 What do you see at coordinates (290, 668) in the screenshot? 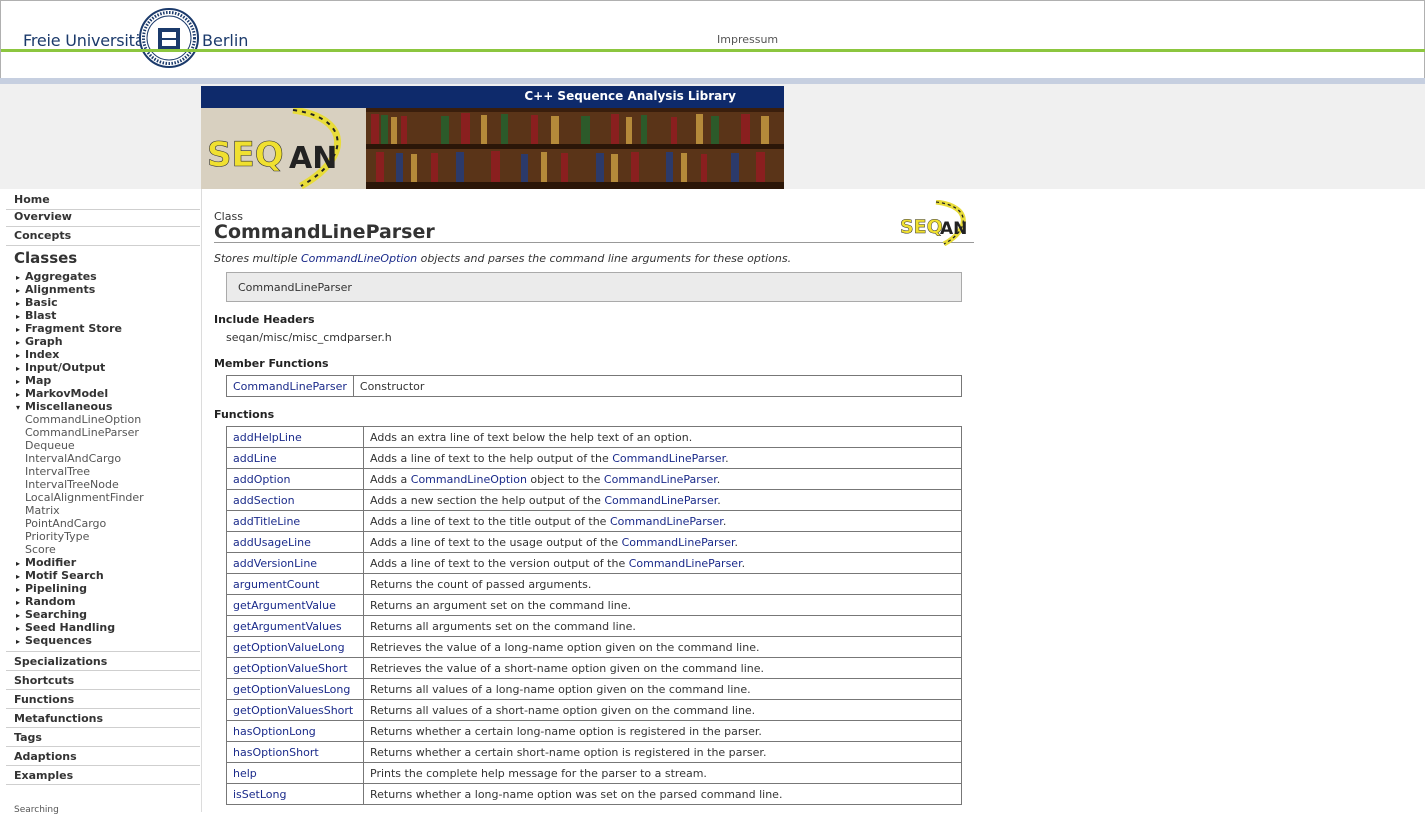
I see `function-link: getOptionValueShort` at bounding box center [290, 668].